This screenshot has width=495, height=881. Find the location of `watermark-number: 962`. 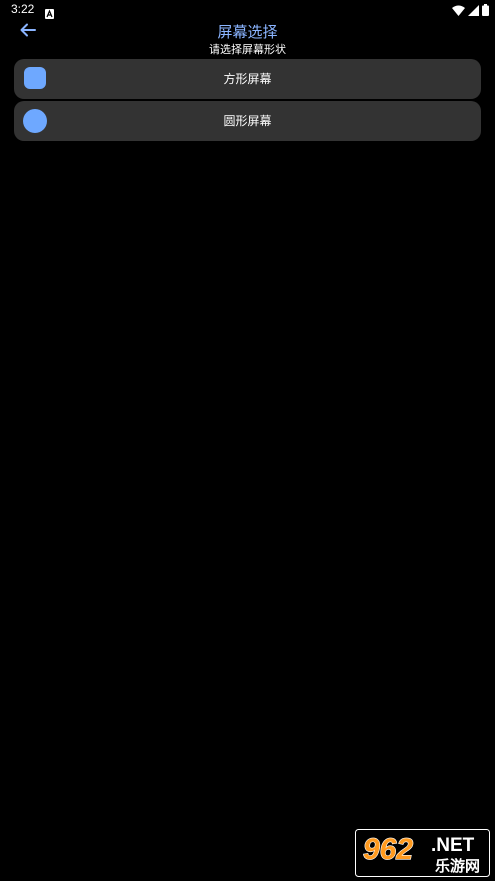

watermark-number: 962 is located at coordinates (388, 849).